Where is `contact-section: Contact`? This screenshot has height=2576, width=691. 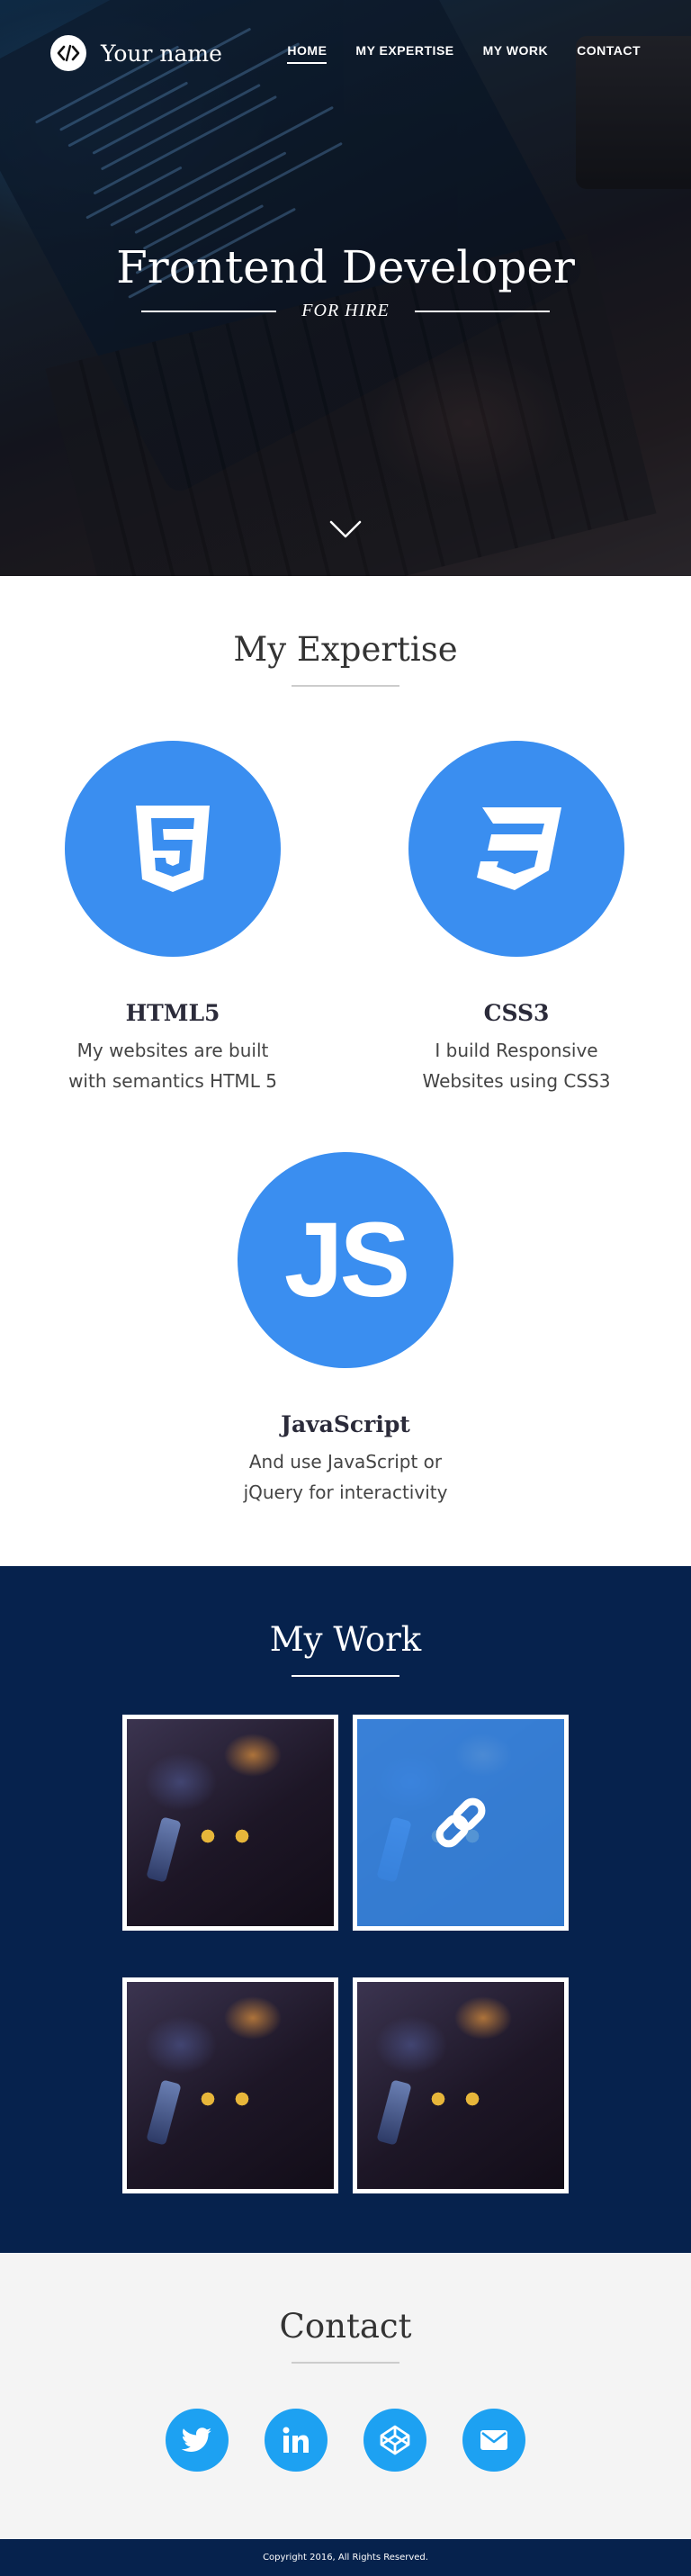
contact-section: Contact is located at coordinates (346, 2396).